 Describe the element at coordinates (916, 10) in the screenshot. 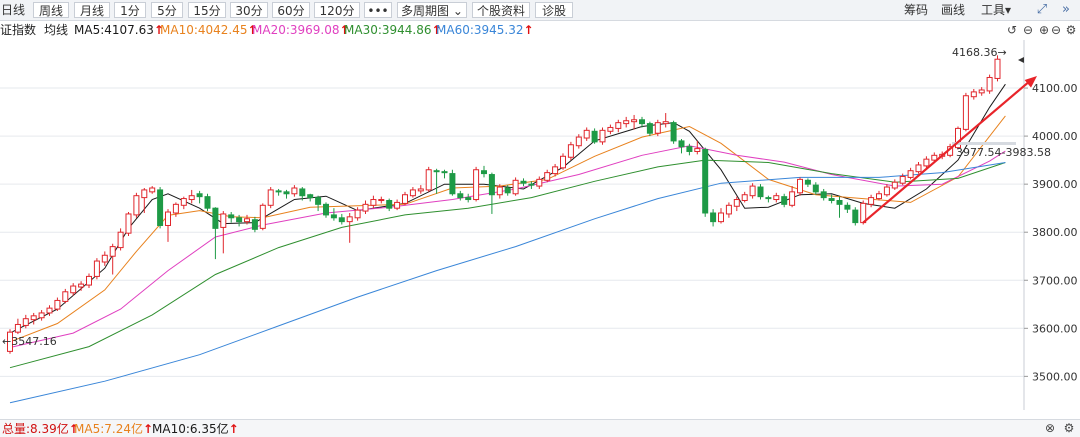

I see `chips-button: 筹码` at that location.